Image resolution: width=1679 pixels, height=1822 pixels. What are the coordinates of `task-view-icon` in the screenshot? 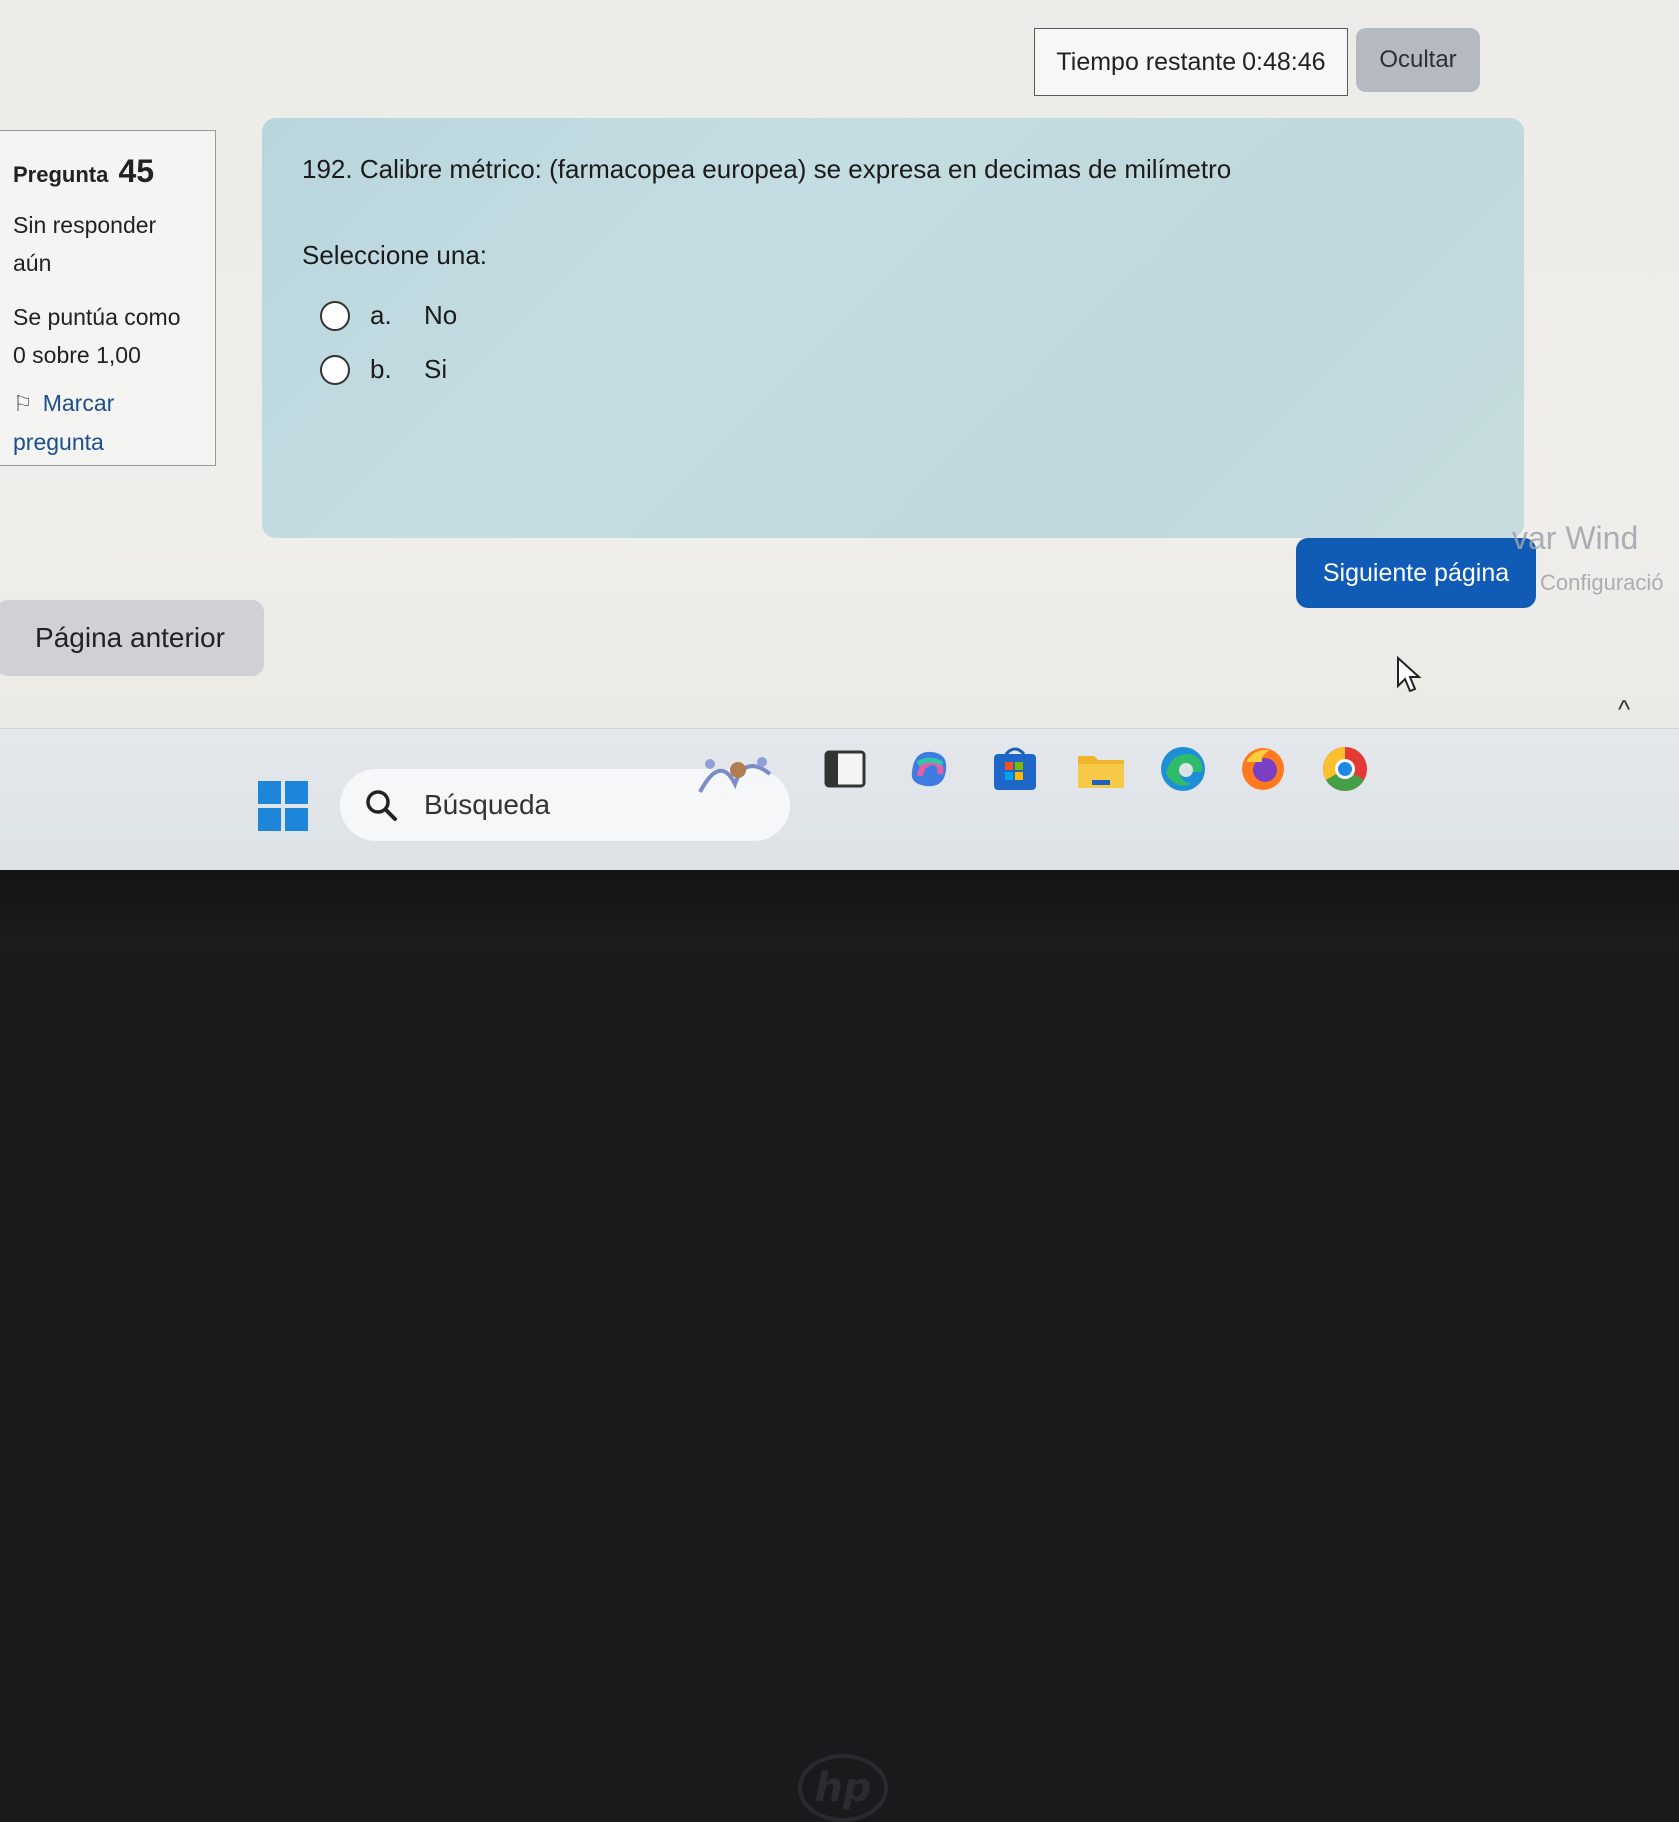 It's located at (845, 769).